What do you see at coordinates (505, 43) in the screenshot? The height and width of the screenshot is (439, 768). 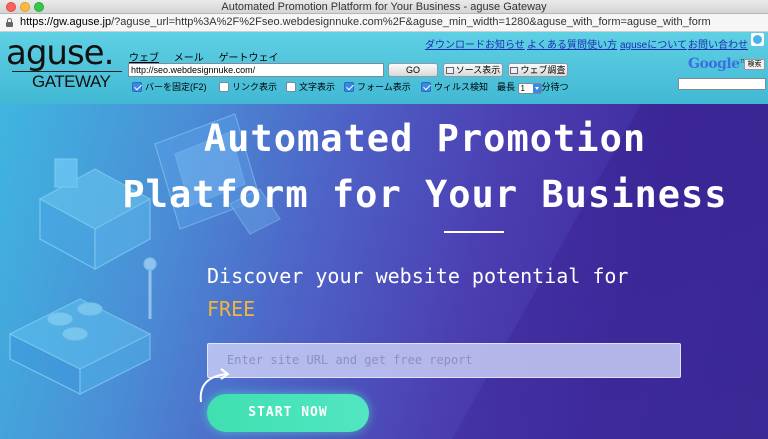 I see `menu-news: お知らせ` at bounding box center [505, 43].